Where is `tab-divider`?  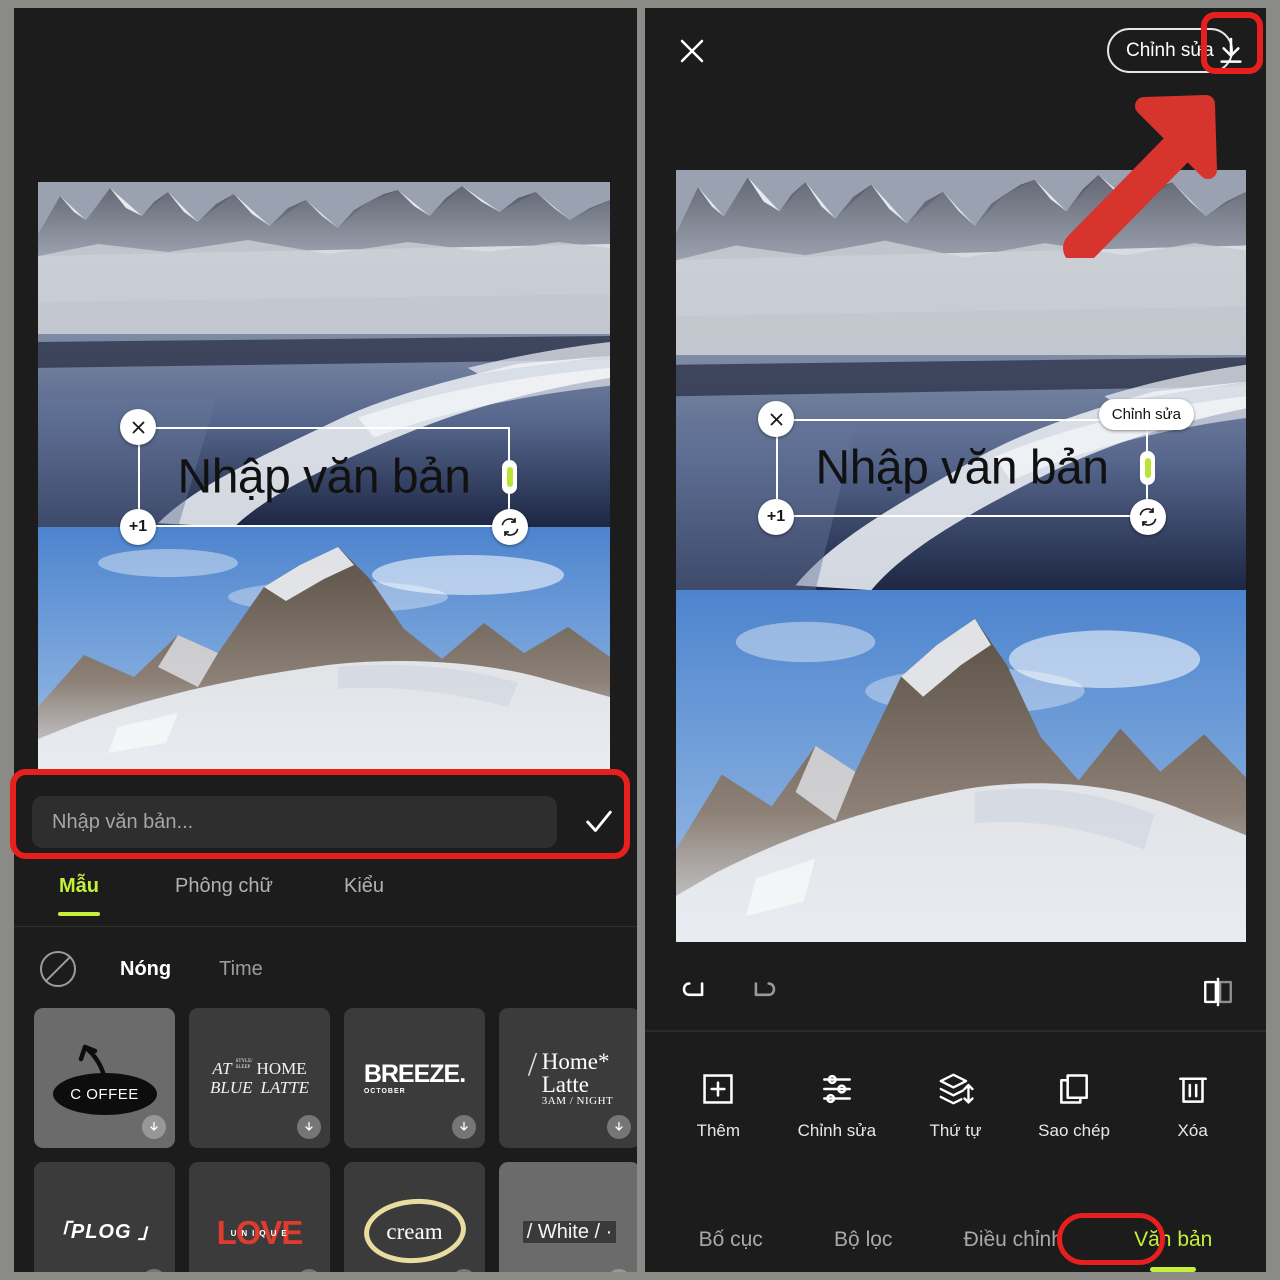
tab-divider is located at coordinates (325, 926).